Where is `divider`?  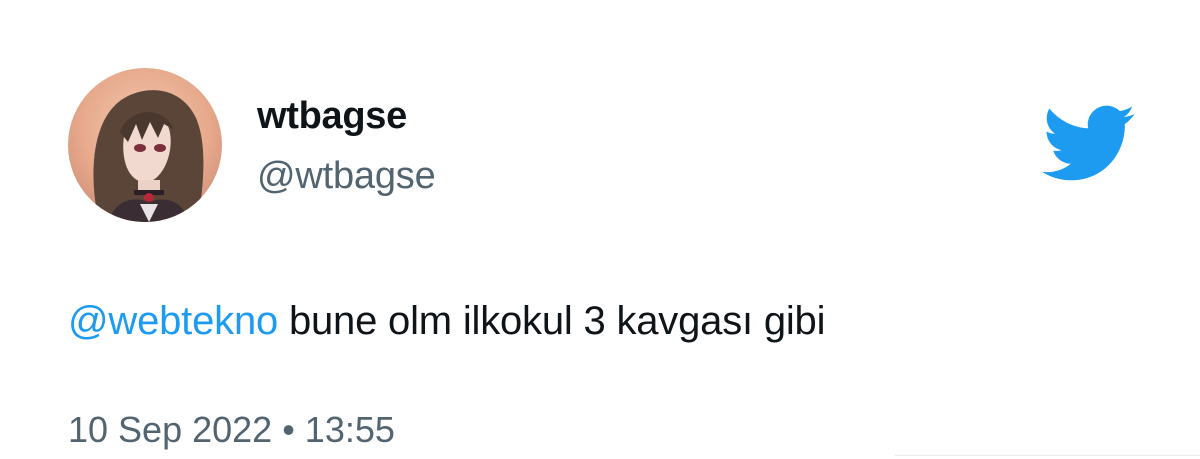
divider is located at coordinates (1047, 455).